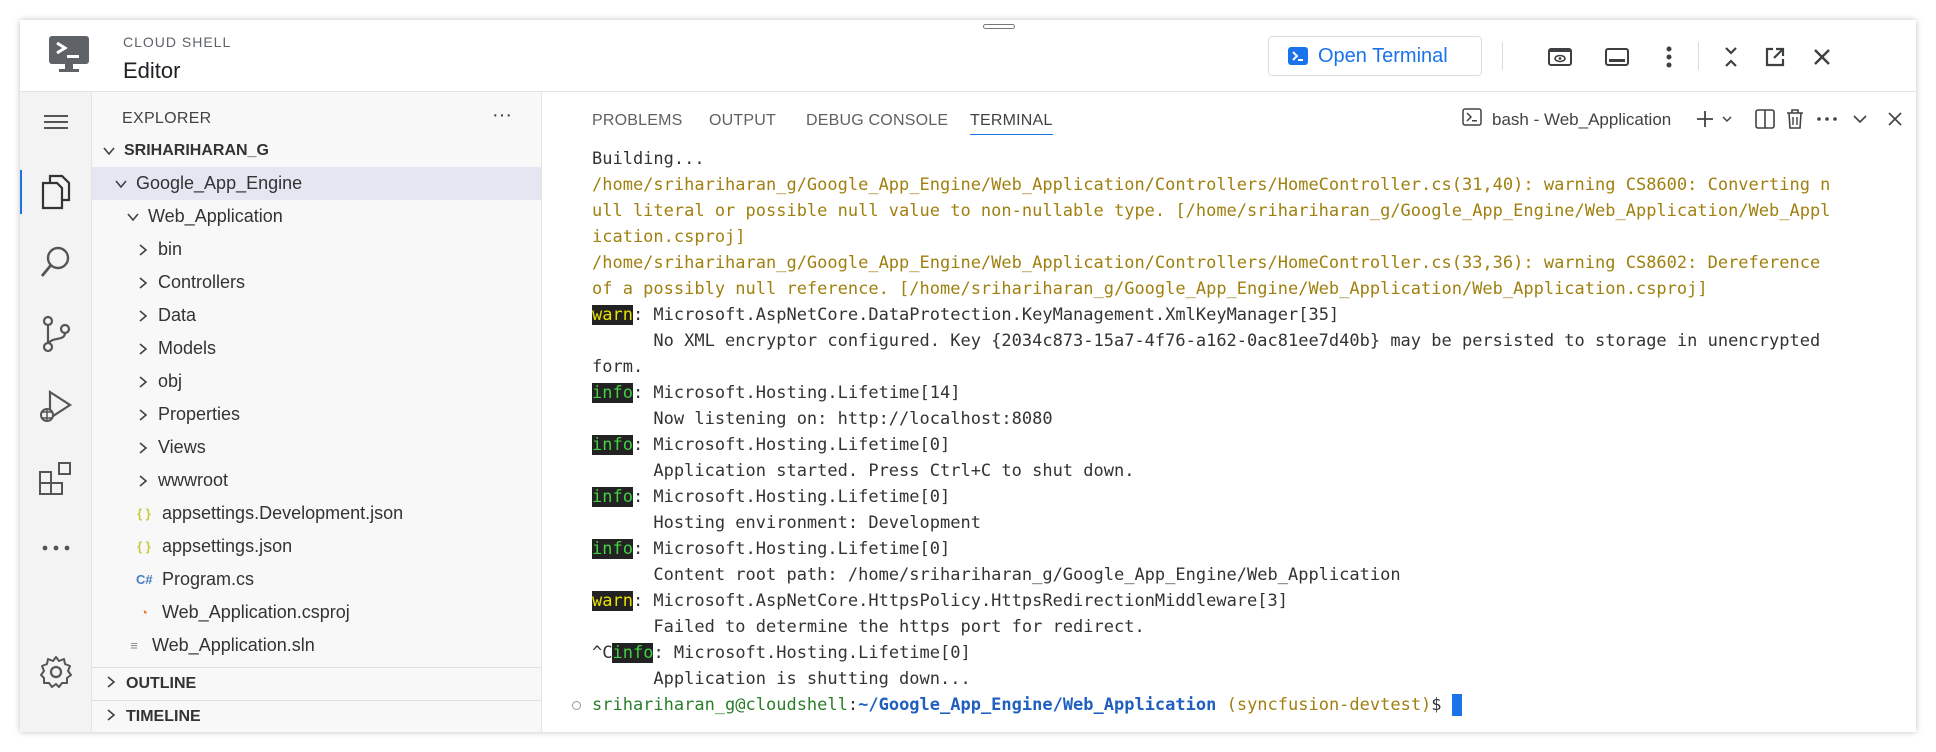 The width and height of the screenshot is (1936, 752). I want to click on cloud-shell-logo-icon, so click(69, 54).